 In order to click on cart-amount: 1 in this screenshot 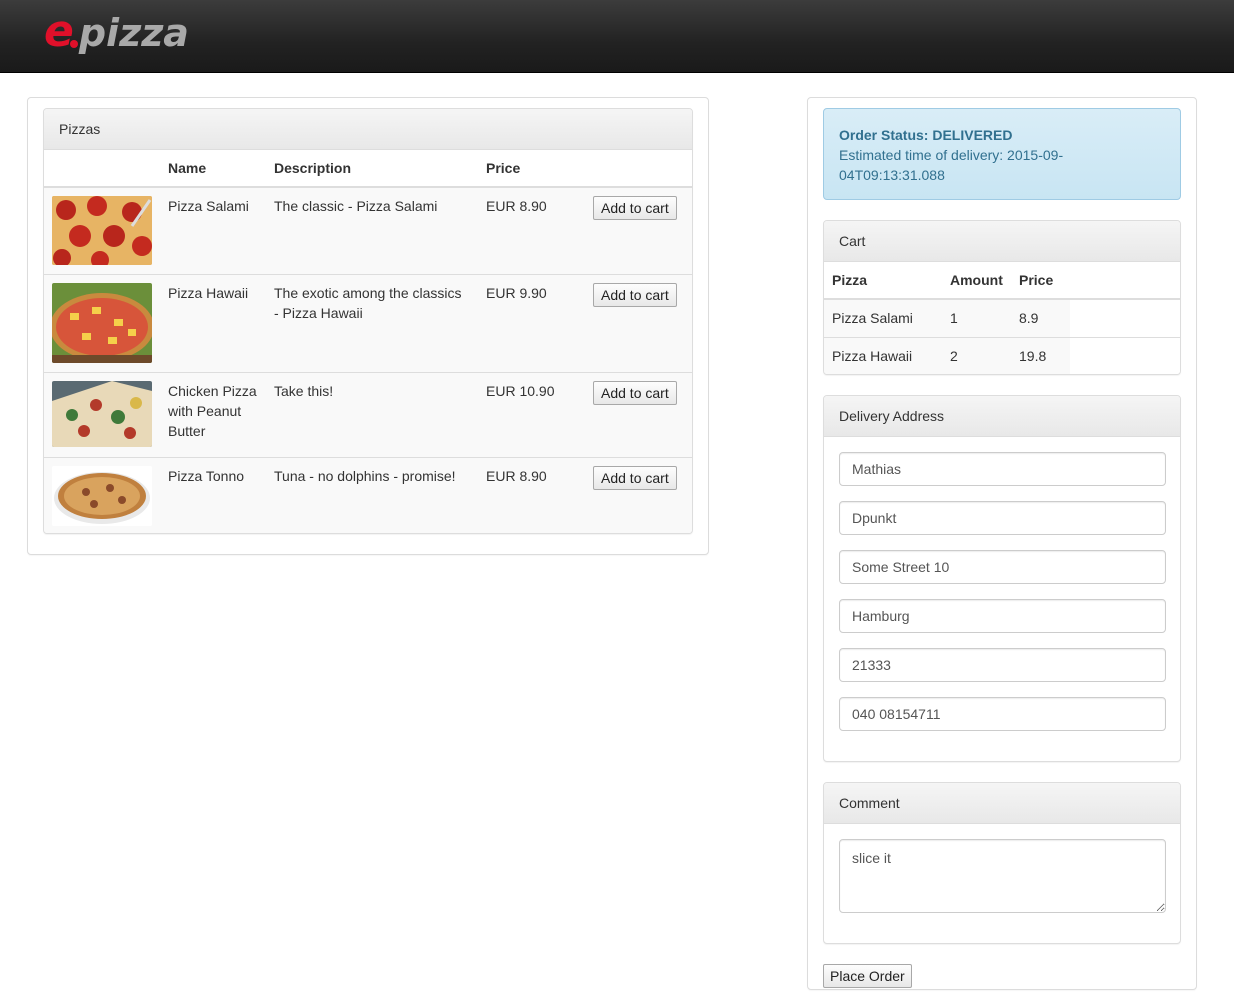, I will do `click(976, 317)`.